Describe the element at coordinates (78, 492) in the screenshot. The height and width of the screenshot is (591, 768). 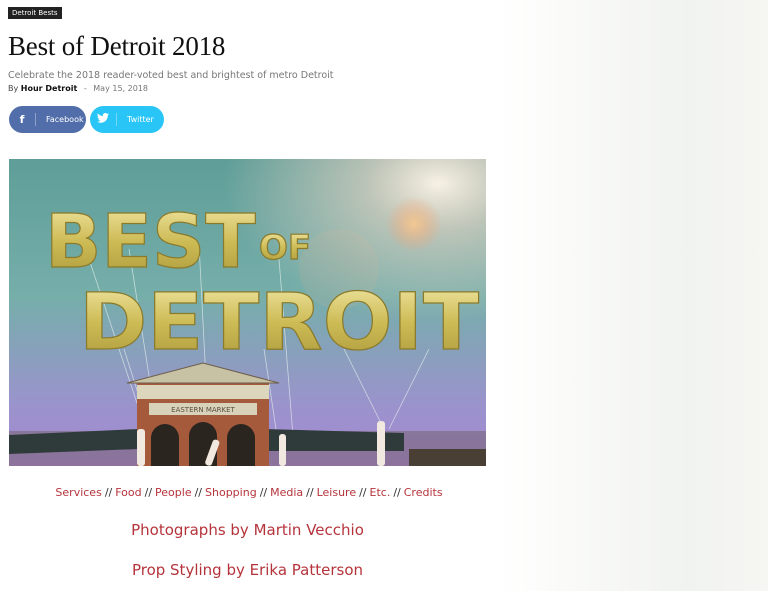
I see `section-link-services: Services` at that location.